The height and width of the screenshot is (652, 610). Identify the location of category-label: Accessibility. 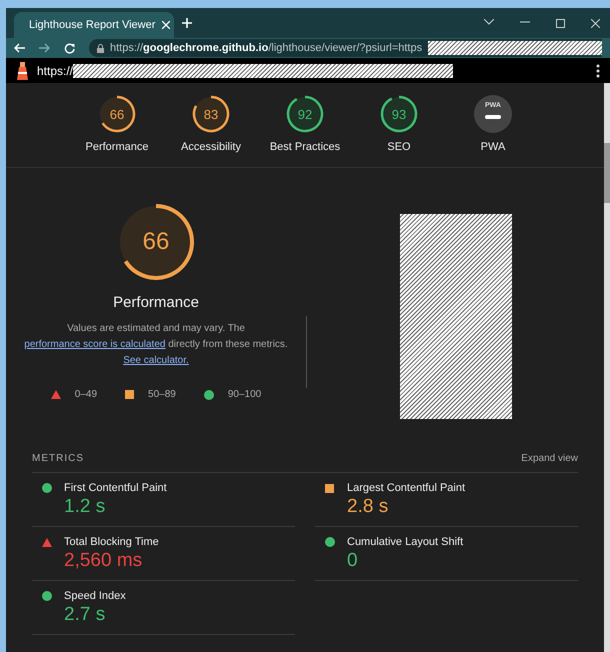
(211, 147).